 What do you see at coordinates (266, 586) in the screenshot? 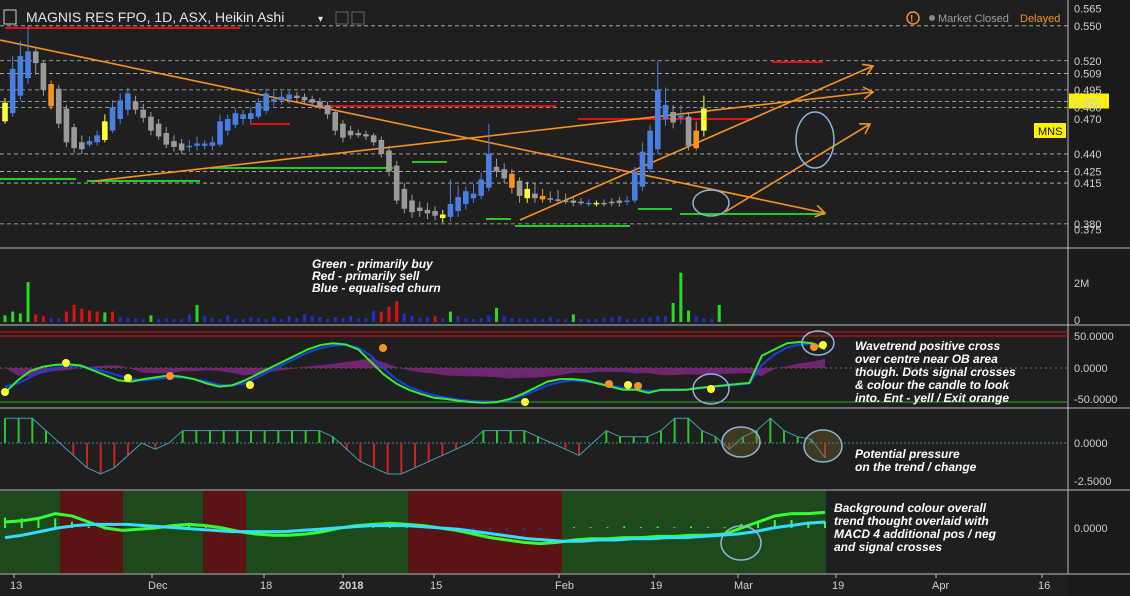
I see `date-tick-label: 18` at bounding box center [266, 586].